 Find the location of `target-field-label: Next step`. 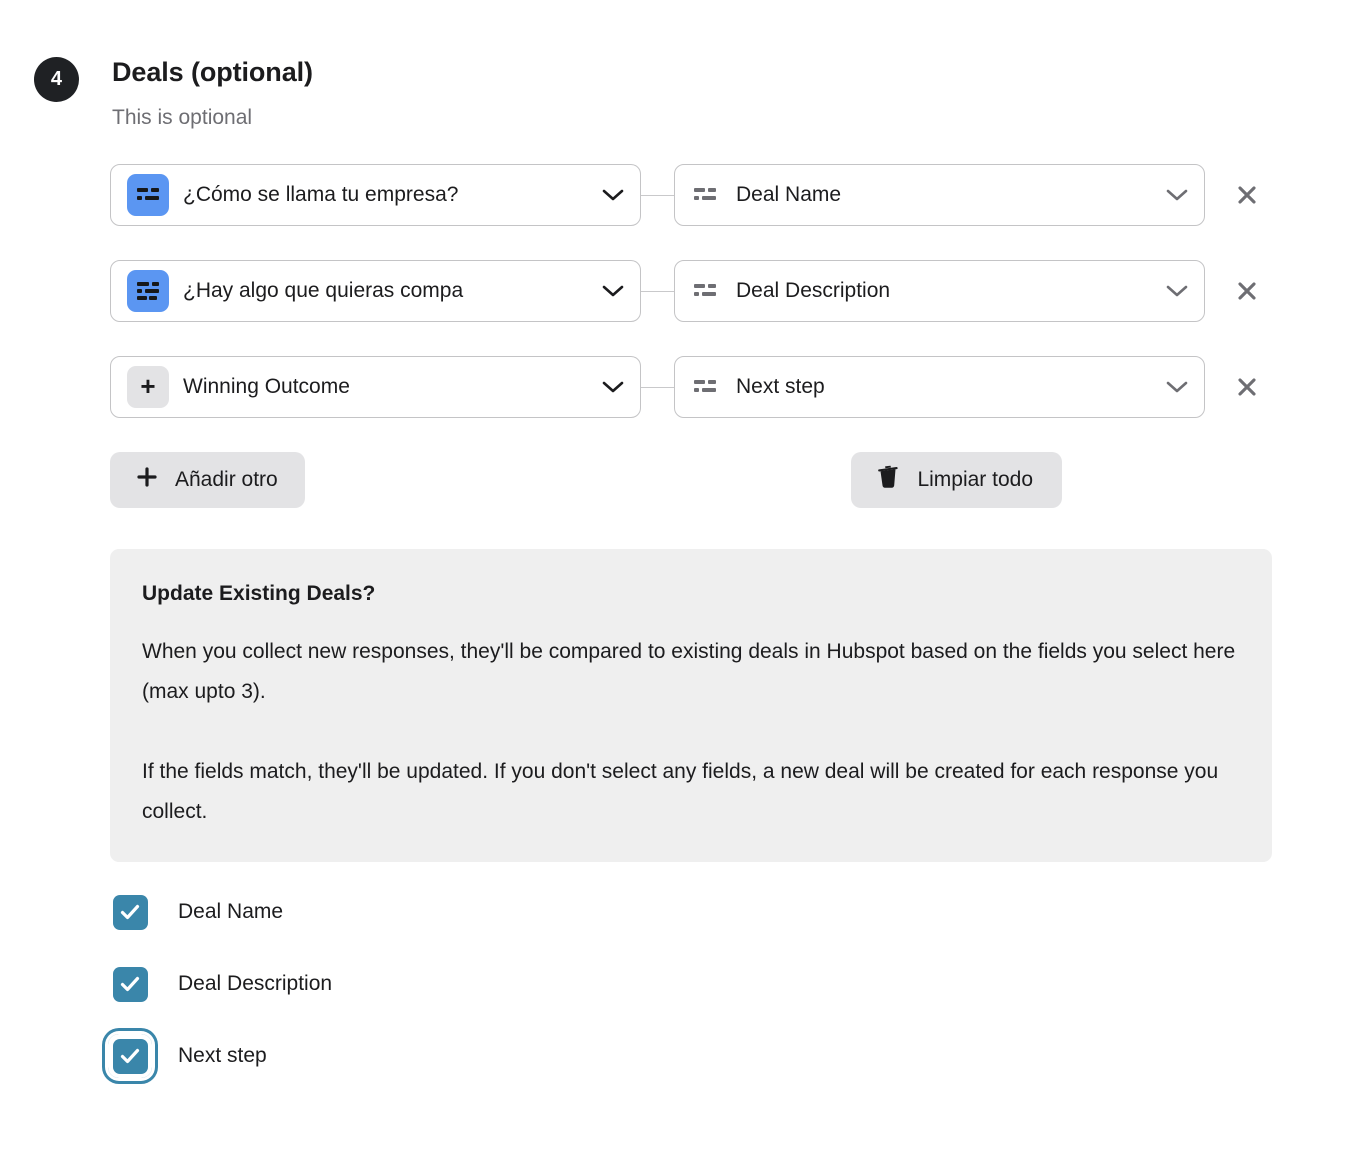

target-field-label: Next step is located at coordinates (780, 386).